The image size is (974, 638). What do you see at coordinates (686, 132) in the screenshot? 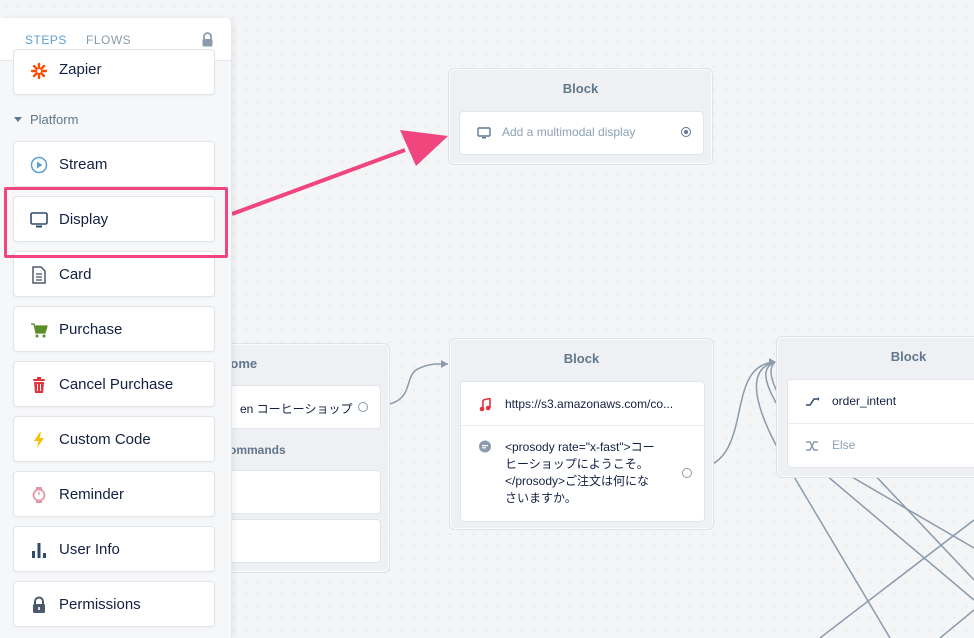
I see `target-port` at bounding box center [686, 132].